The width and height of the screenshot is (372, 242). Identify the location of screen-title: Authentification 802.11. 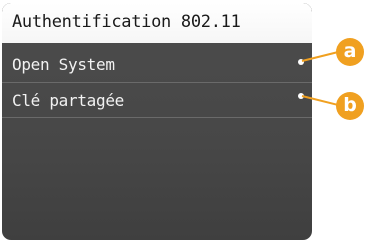
(126, 22).